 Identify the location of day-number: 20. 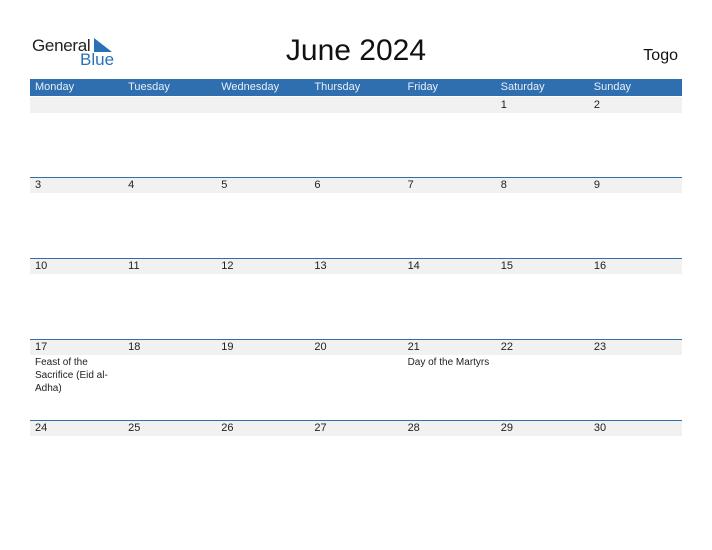
(320, 347).